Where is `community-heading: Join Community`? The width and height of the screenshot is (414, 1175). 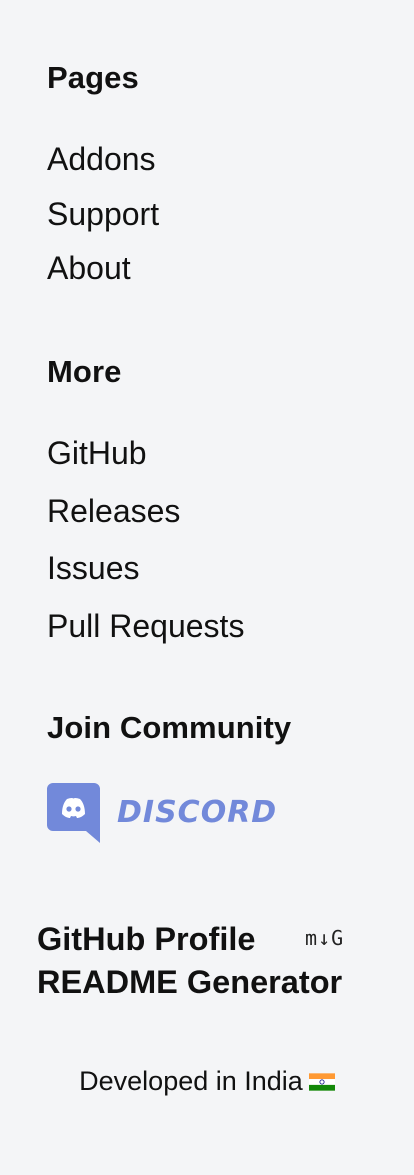 community-heading: Join Community is located at coordinates (169, 727).